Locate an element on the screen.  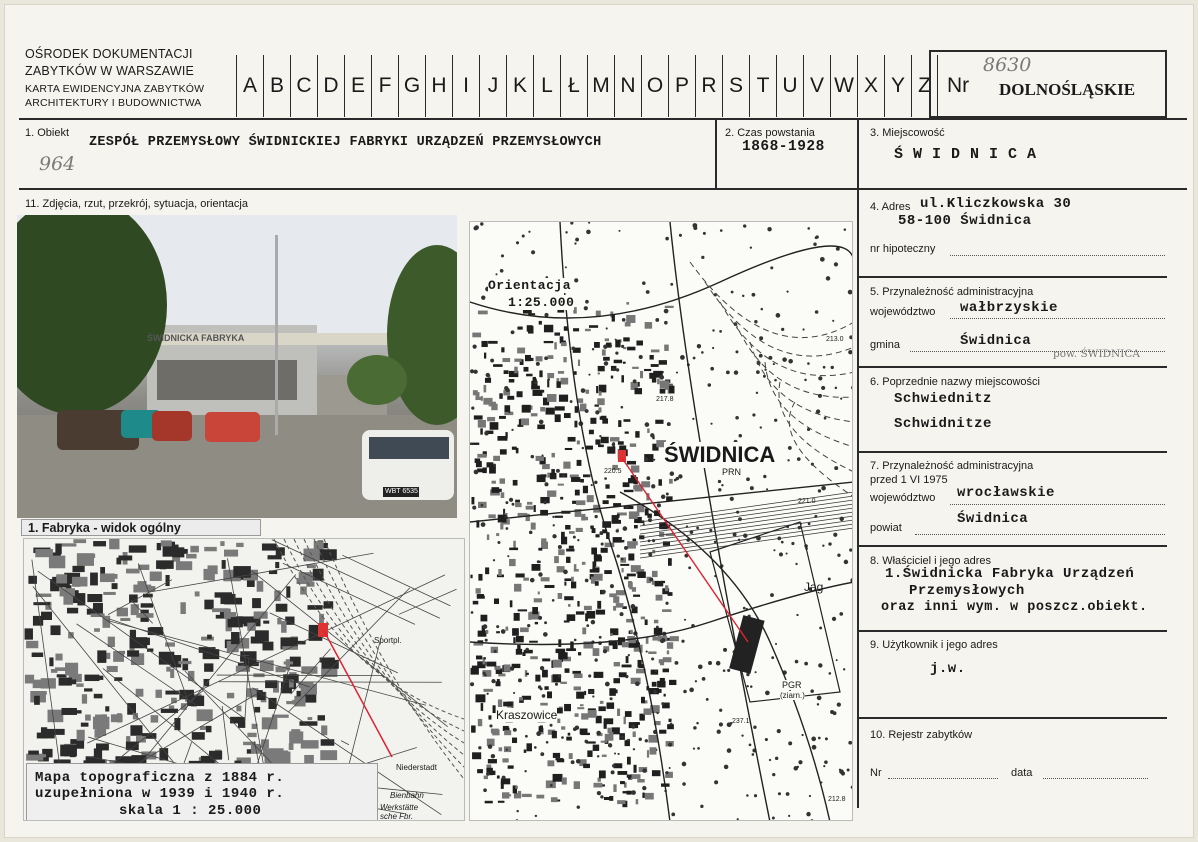
orientation-label: Orientacja is located at coordinates (530, 285).